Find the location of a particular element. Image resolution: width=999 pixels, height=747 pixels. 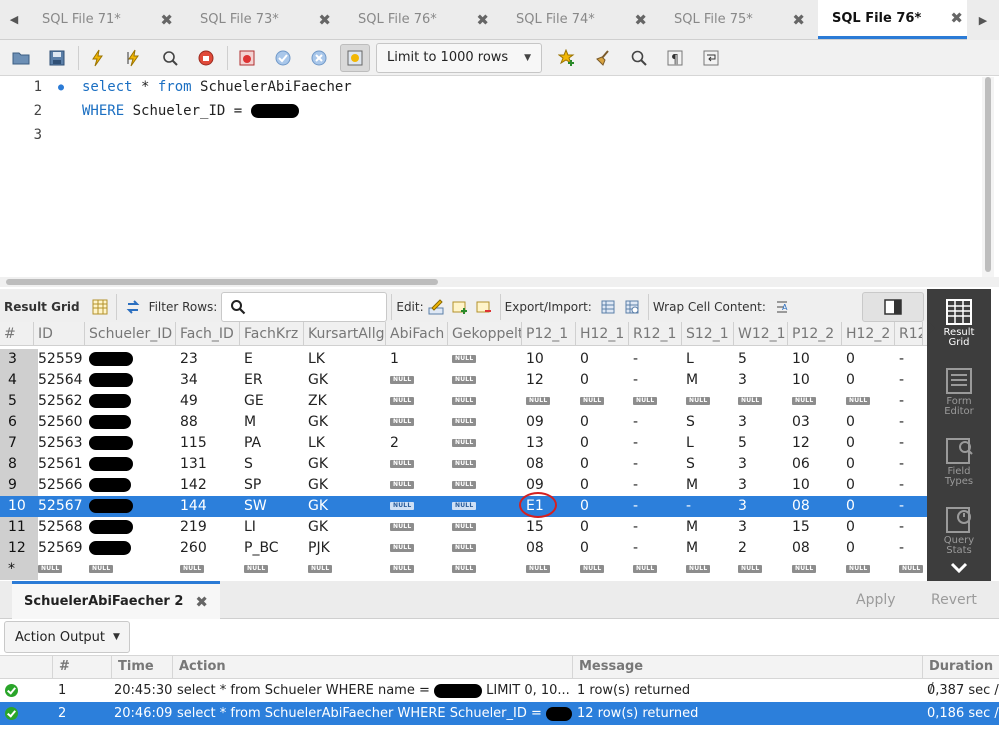

limit-rows-select: Limit to 1000 rows ▼ is located at coordinates (459, 57).